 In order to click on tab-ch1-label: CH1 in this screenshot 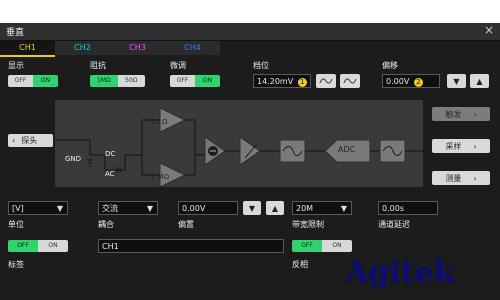, I will do `click(27, 47)`.